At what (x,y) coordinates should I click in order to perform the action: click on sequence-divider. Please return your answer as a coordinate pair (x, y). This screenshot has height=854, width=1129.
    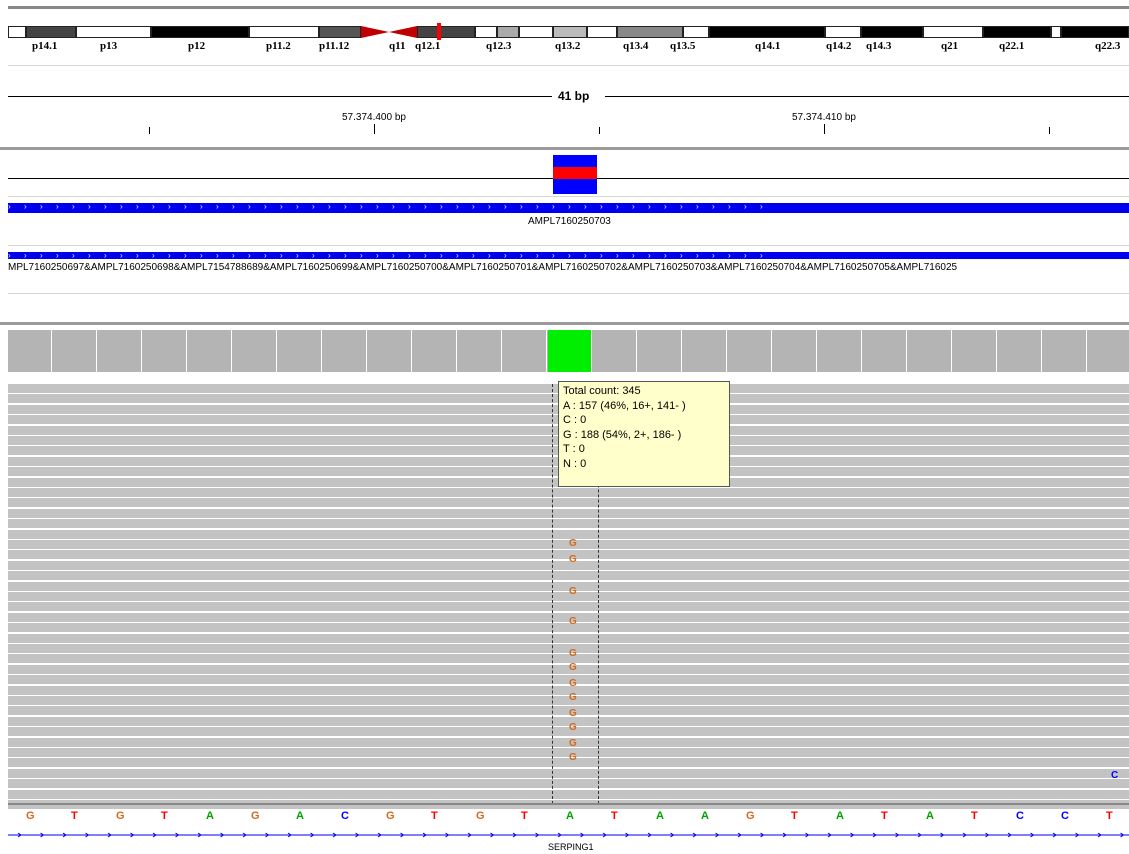
    Looking at the image, I should click on (568, 804).